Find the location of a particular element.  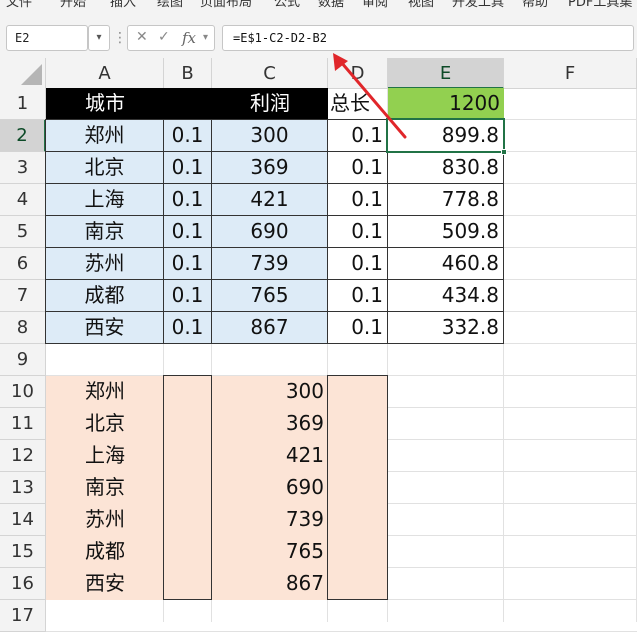

cell-e7: 434.8 is located at coordinates (445, 295).